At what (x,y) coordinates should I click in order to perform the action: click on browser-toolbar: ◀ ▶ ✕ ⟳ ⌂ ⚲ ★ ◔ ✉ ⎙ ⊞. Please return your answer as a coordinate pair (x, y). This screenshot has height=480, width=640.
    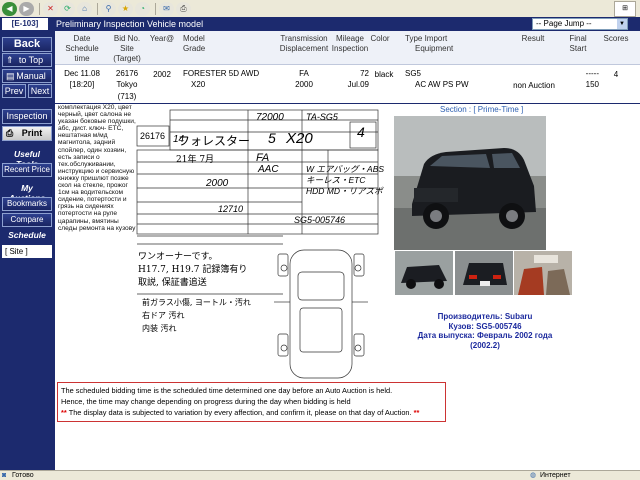
    Looking at the image, I should click on (320, 9).